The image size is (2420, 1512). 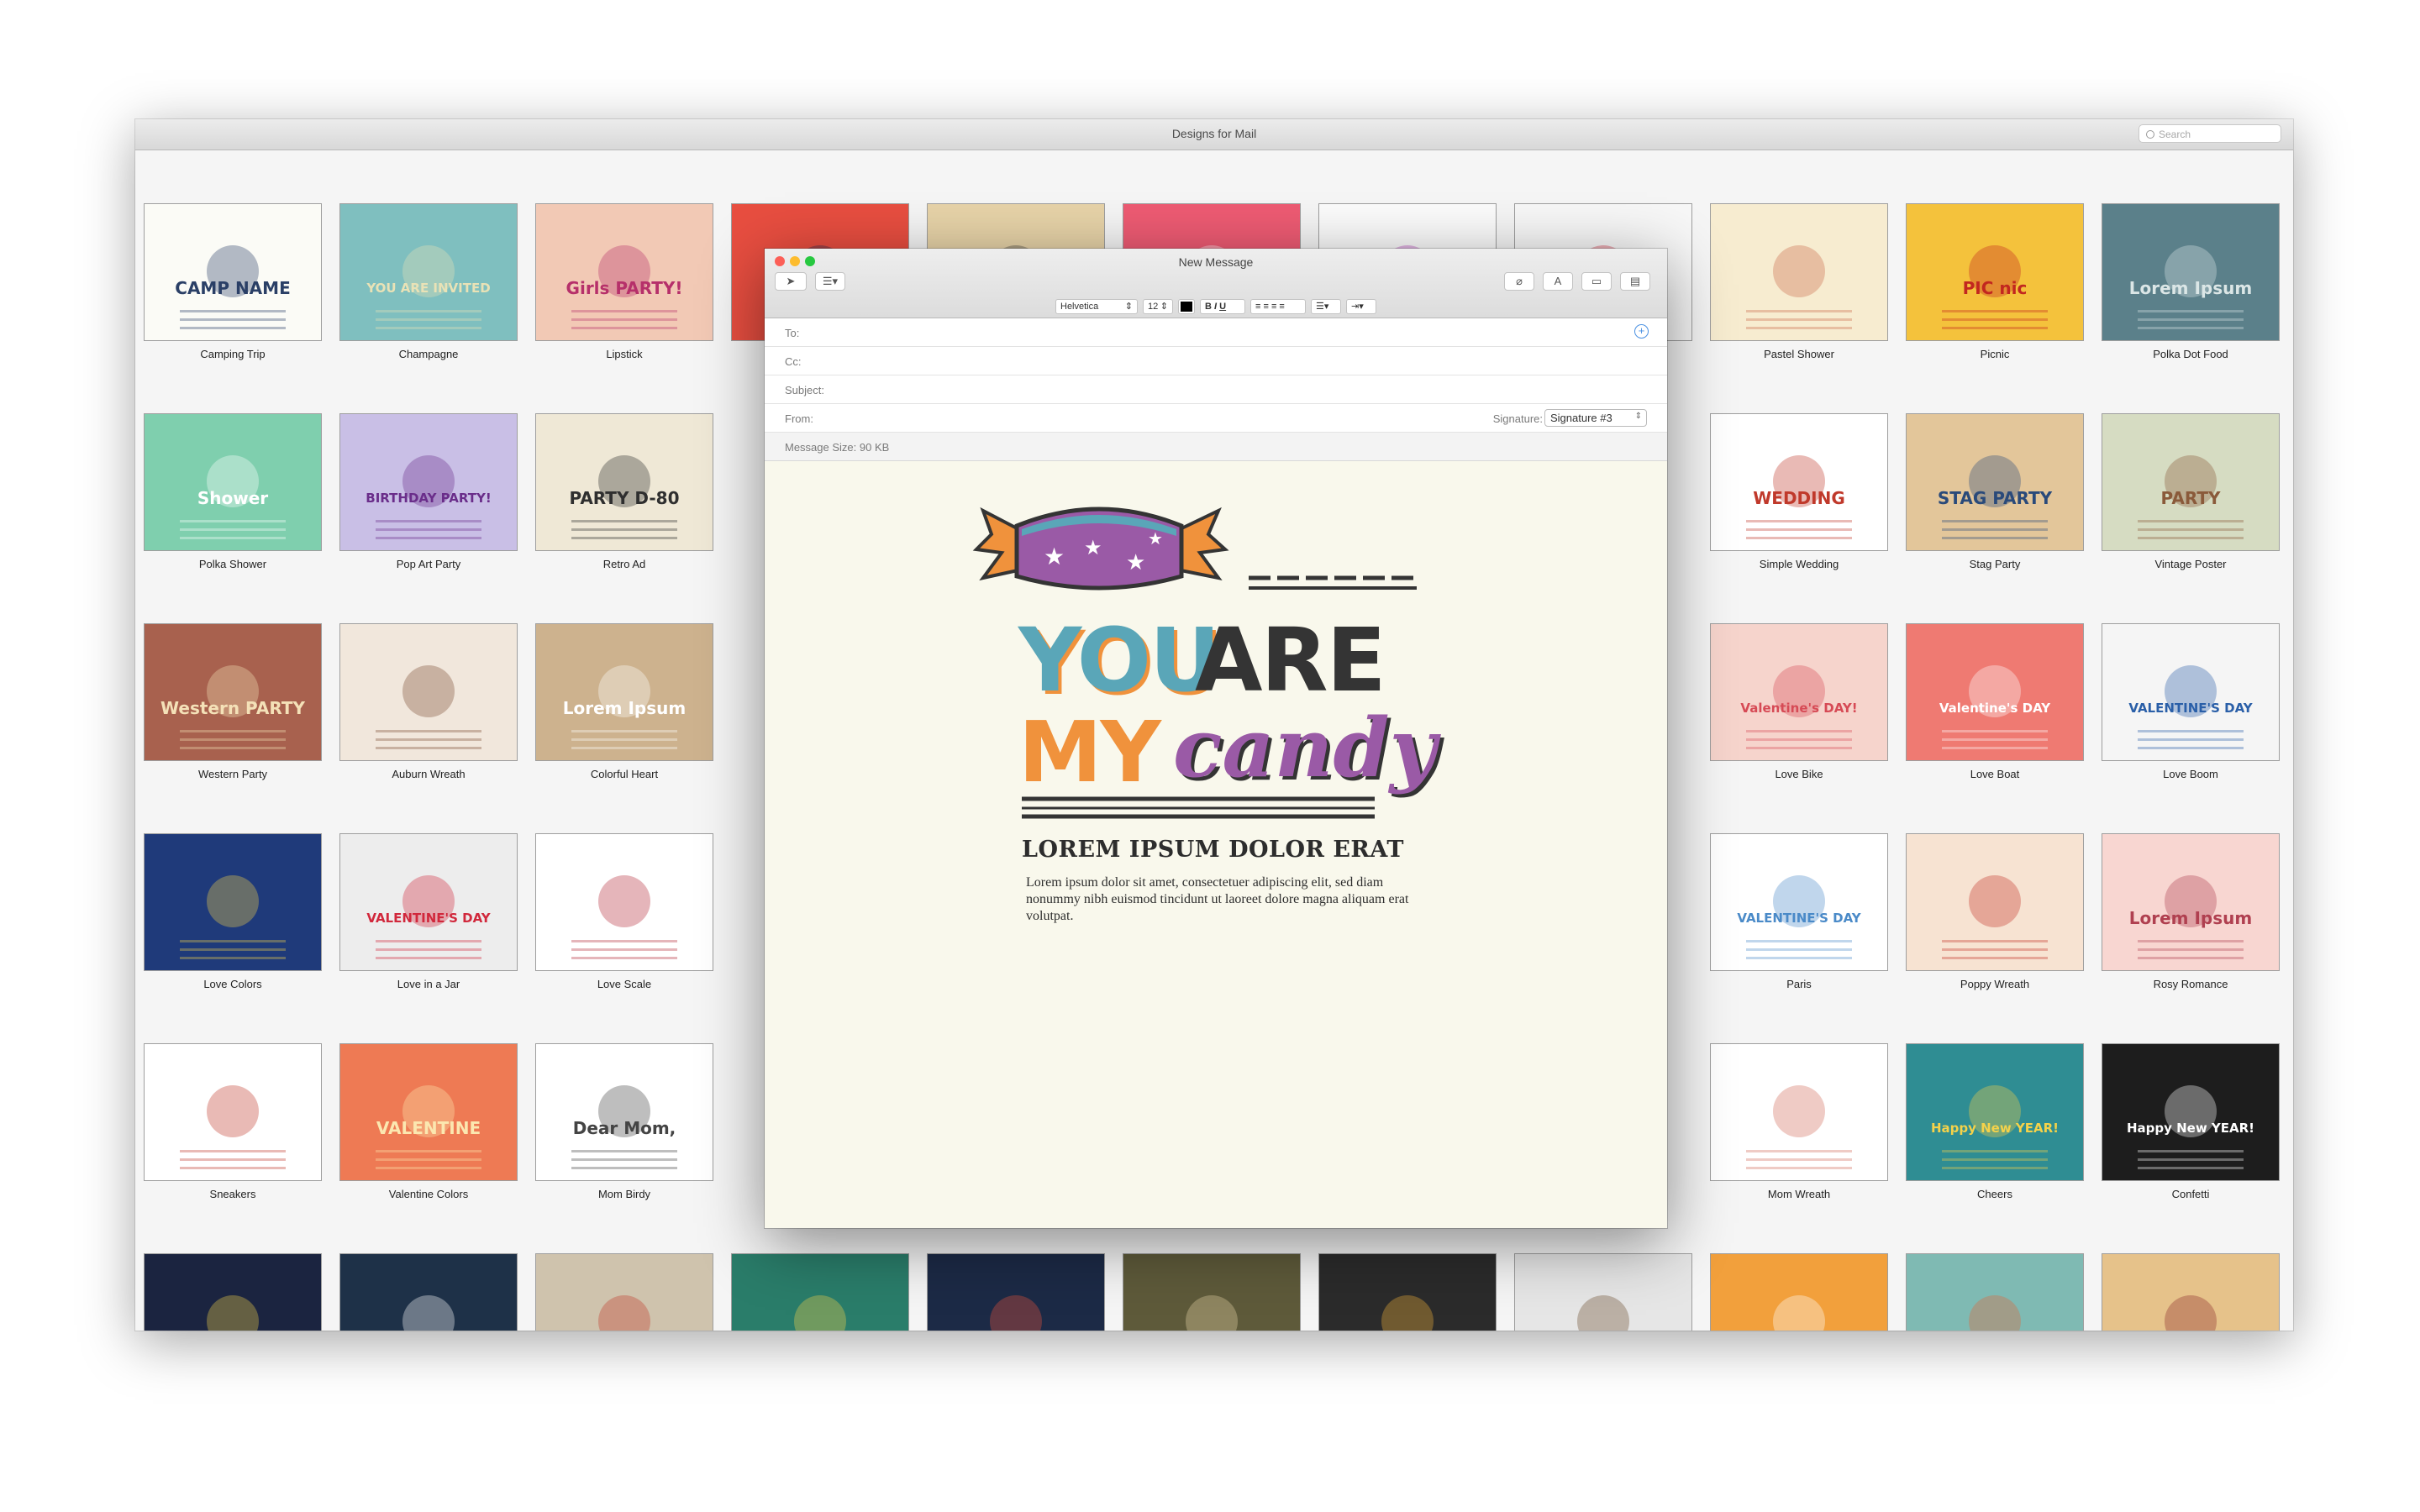 I want to click on template-tile: Shower Polka Shower, so click(x=233, y=491).